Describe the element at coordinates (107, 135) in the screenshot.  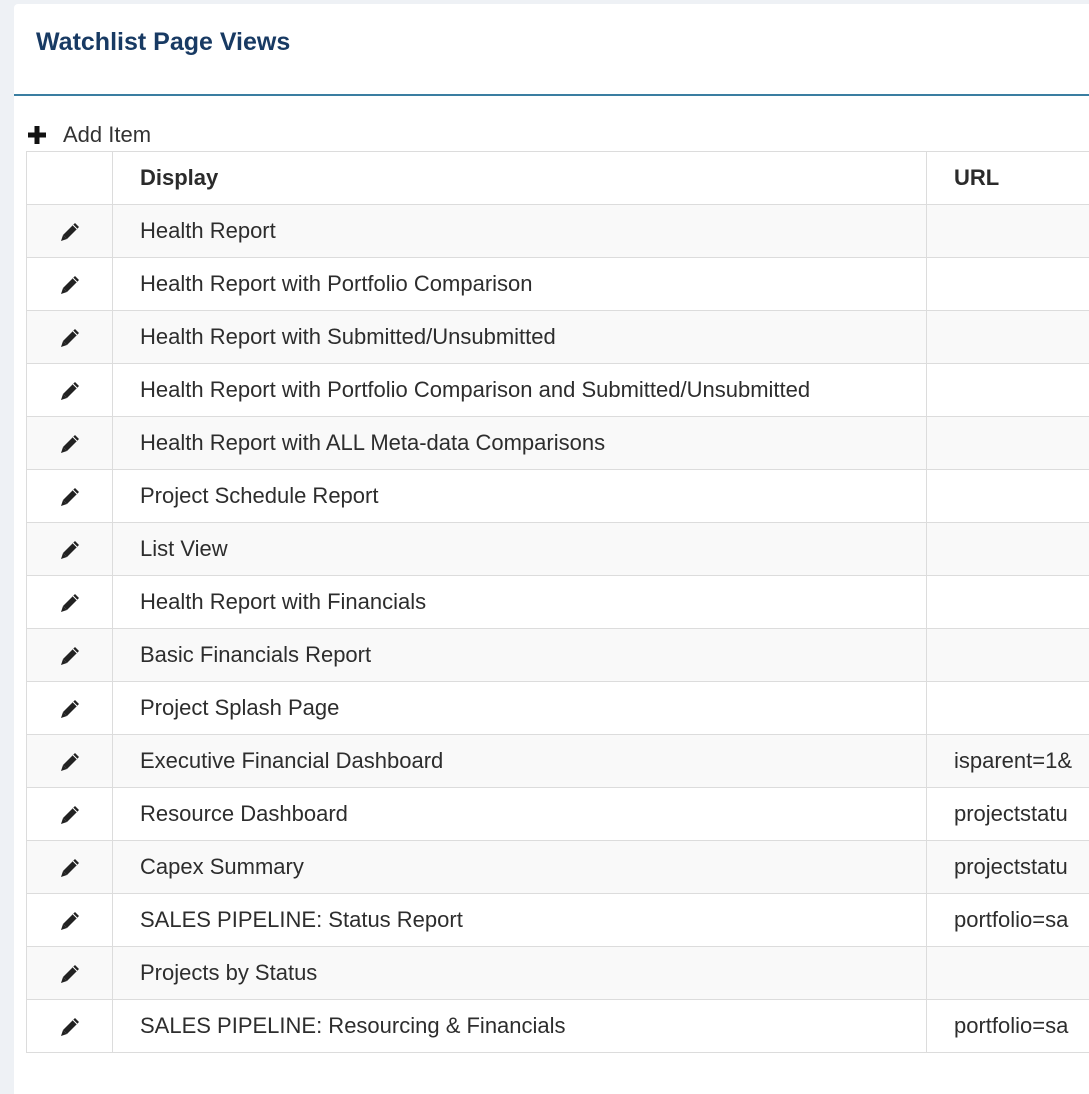
I see `add-item-label: Add Item` at that location.